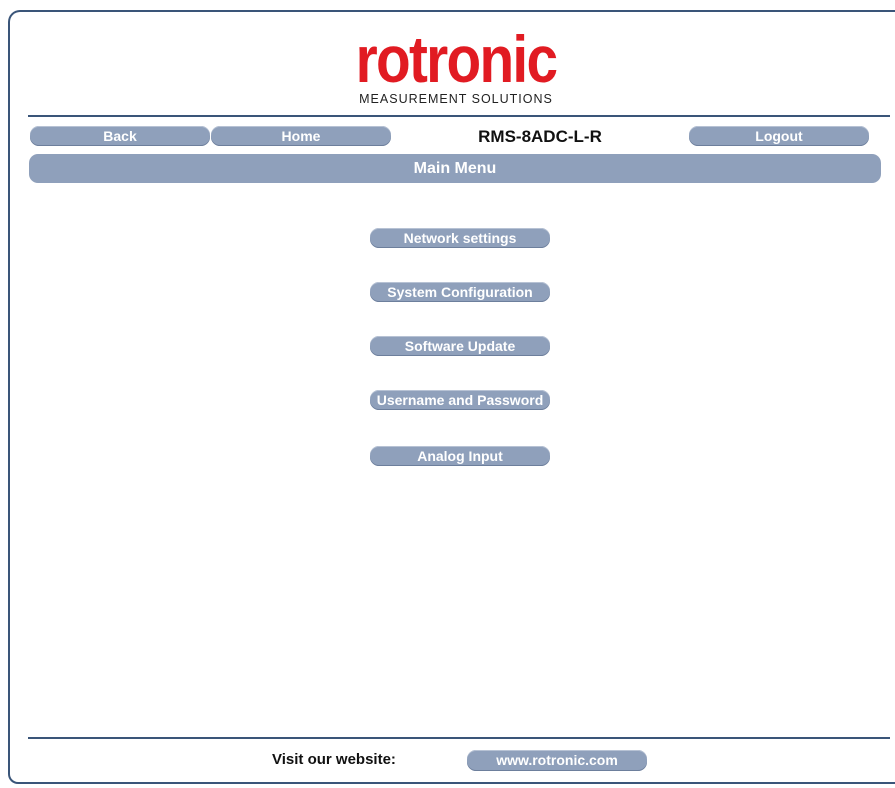 This screenshot has width=895, height=788. I want to click on home-button: Home, so click(301, 136).